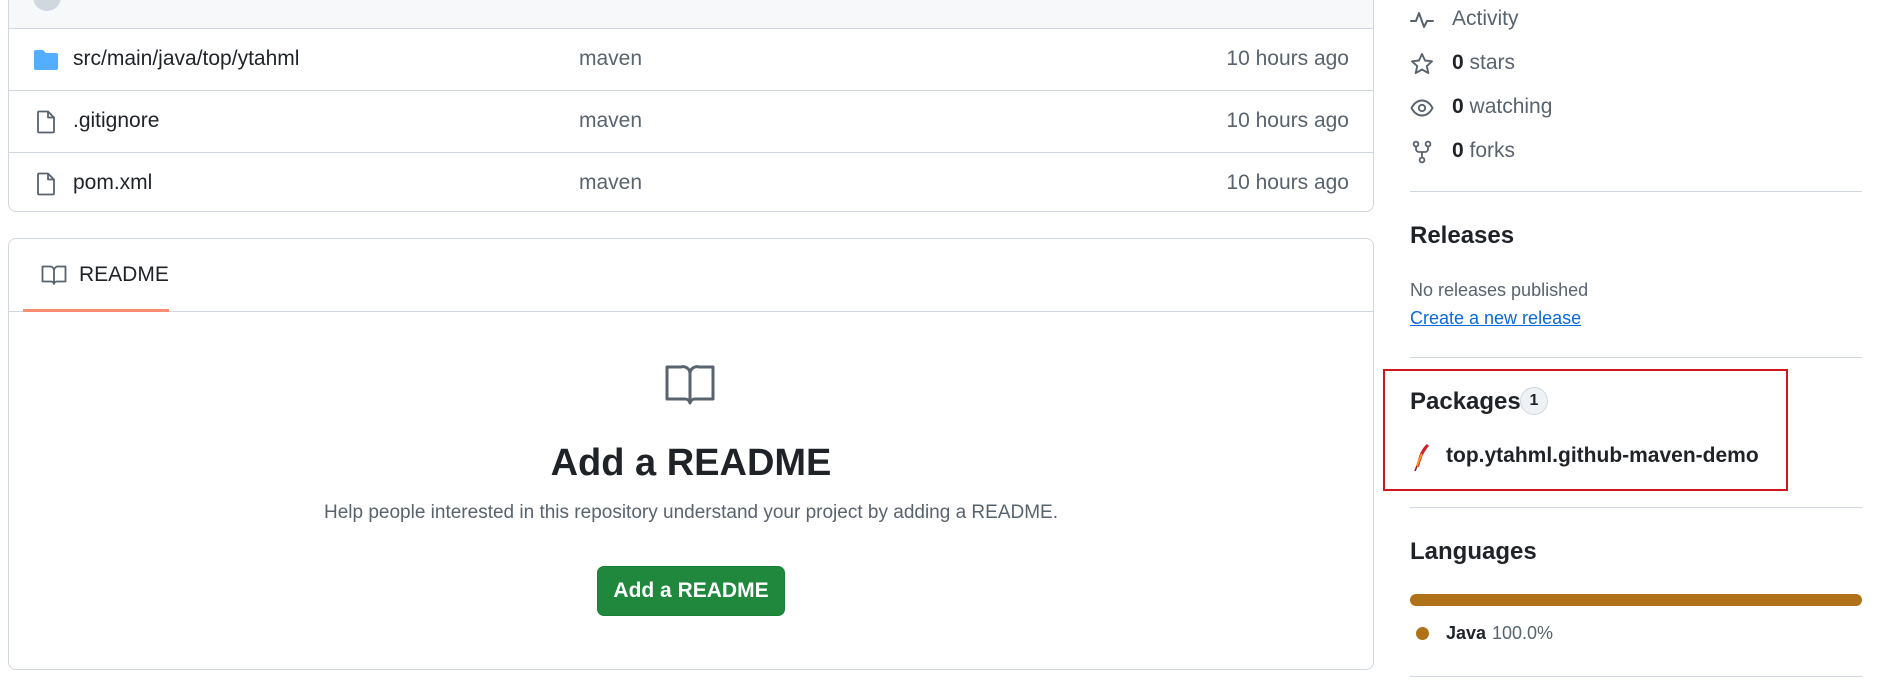 The width and height of the screenshot is (1886, 693). What do you see at coordinates (691, 182) in the screenshot?
I see `file-row-pom: pom.xml maven 10 hours ago` at bounding box center [691, 182].